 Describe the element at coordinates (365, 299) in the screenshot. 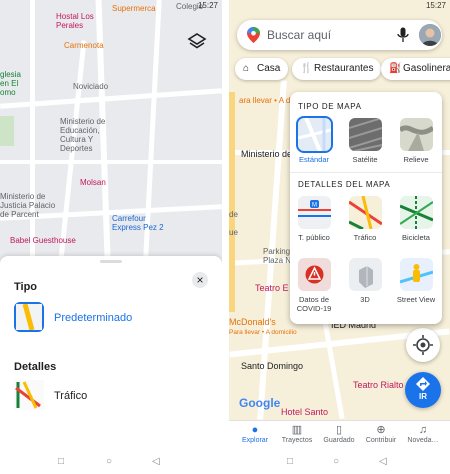

I see `3d-label: 3D` at that location.